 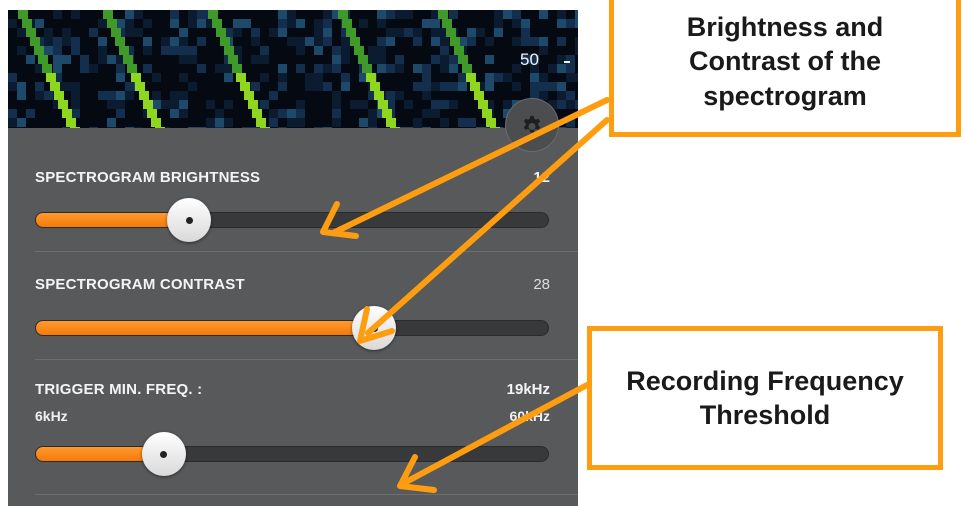 What do you see at coordinates (339, 220) in the screenshot?
I see `arrowhead-brightness` at bounding box center [339, 220].